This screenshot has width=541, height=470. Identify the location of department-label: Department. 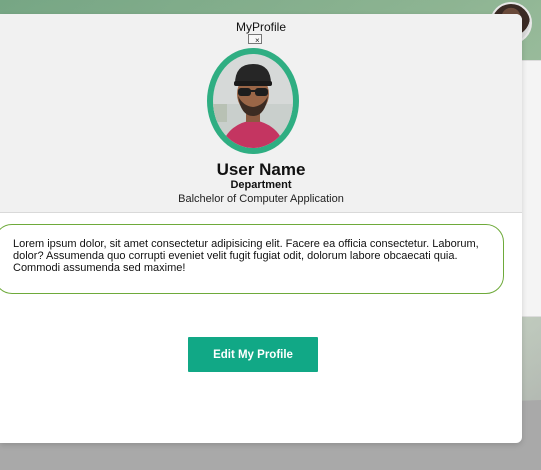
(261, 185).